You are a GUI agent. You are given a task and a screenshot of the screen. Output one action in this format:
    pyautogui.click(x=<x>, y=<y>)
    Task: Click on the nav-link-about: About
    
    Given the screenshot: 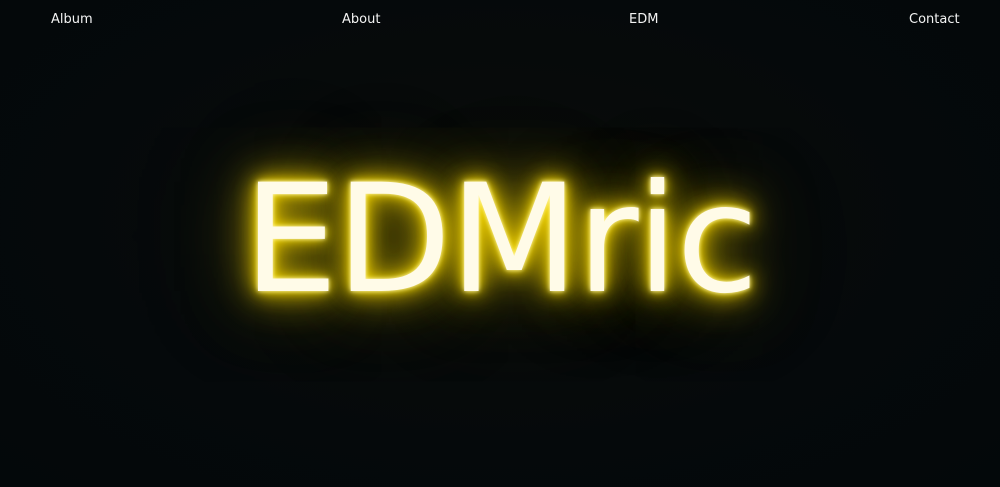 What is the action you would take?
    pyautogui.click(x=361, y=20)
    